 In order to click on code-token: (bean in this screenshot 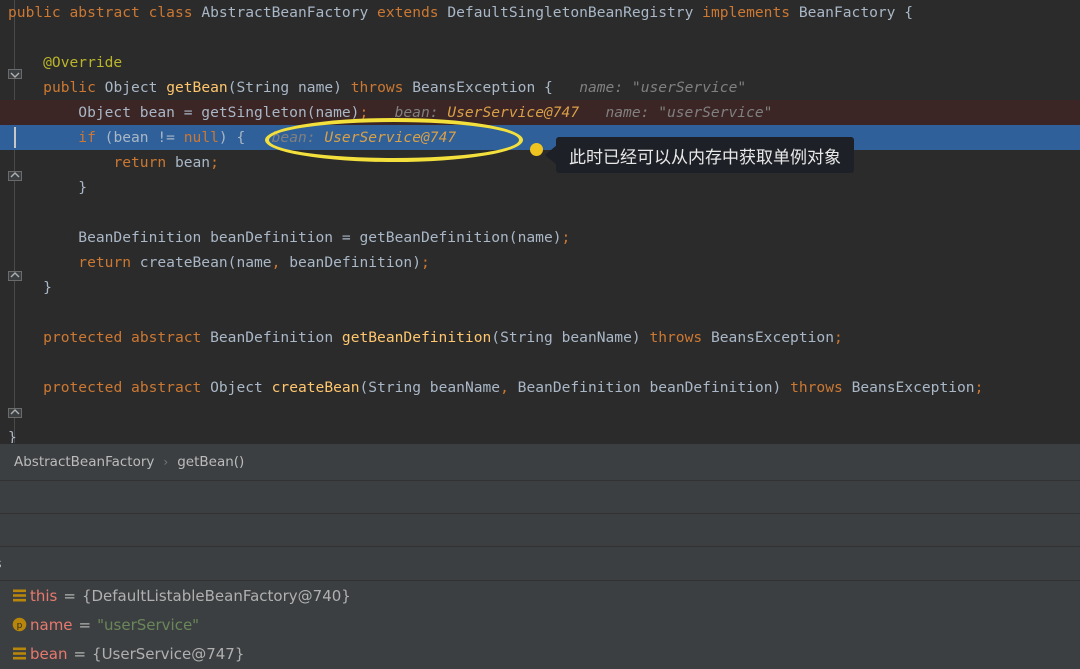, I will do `click(126, 137)`.